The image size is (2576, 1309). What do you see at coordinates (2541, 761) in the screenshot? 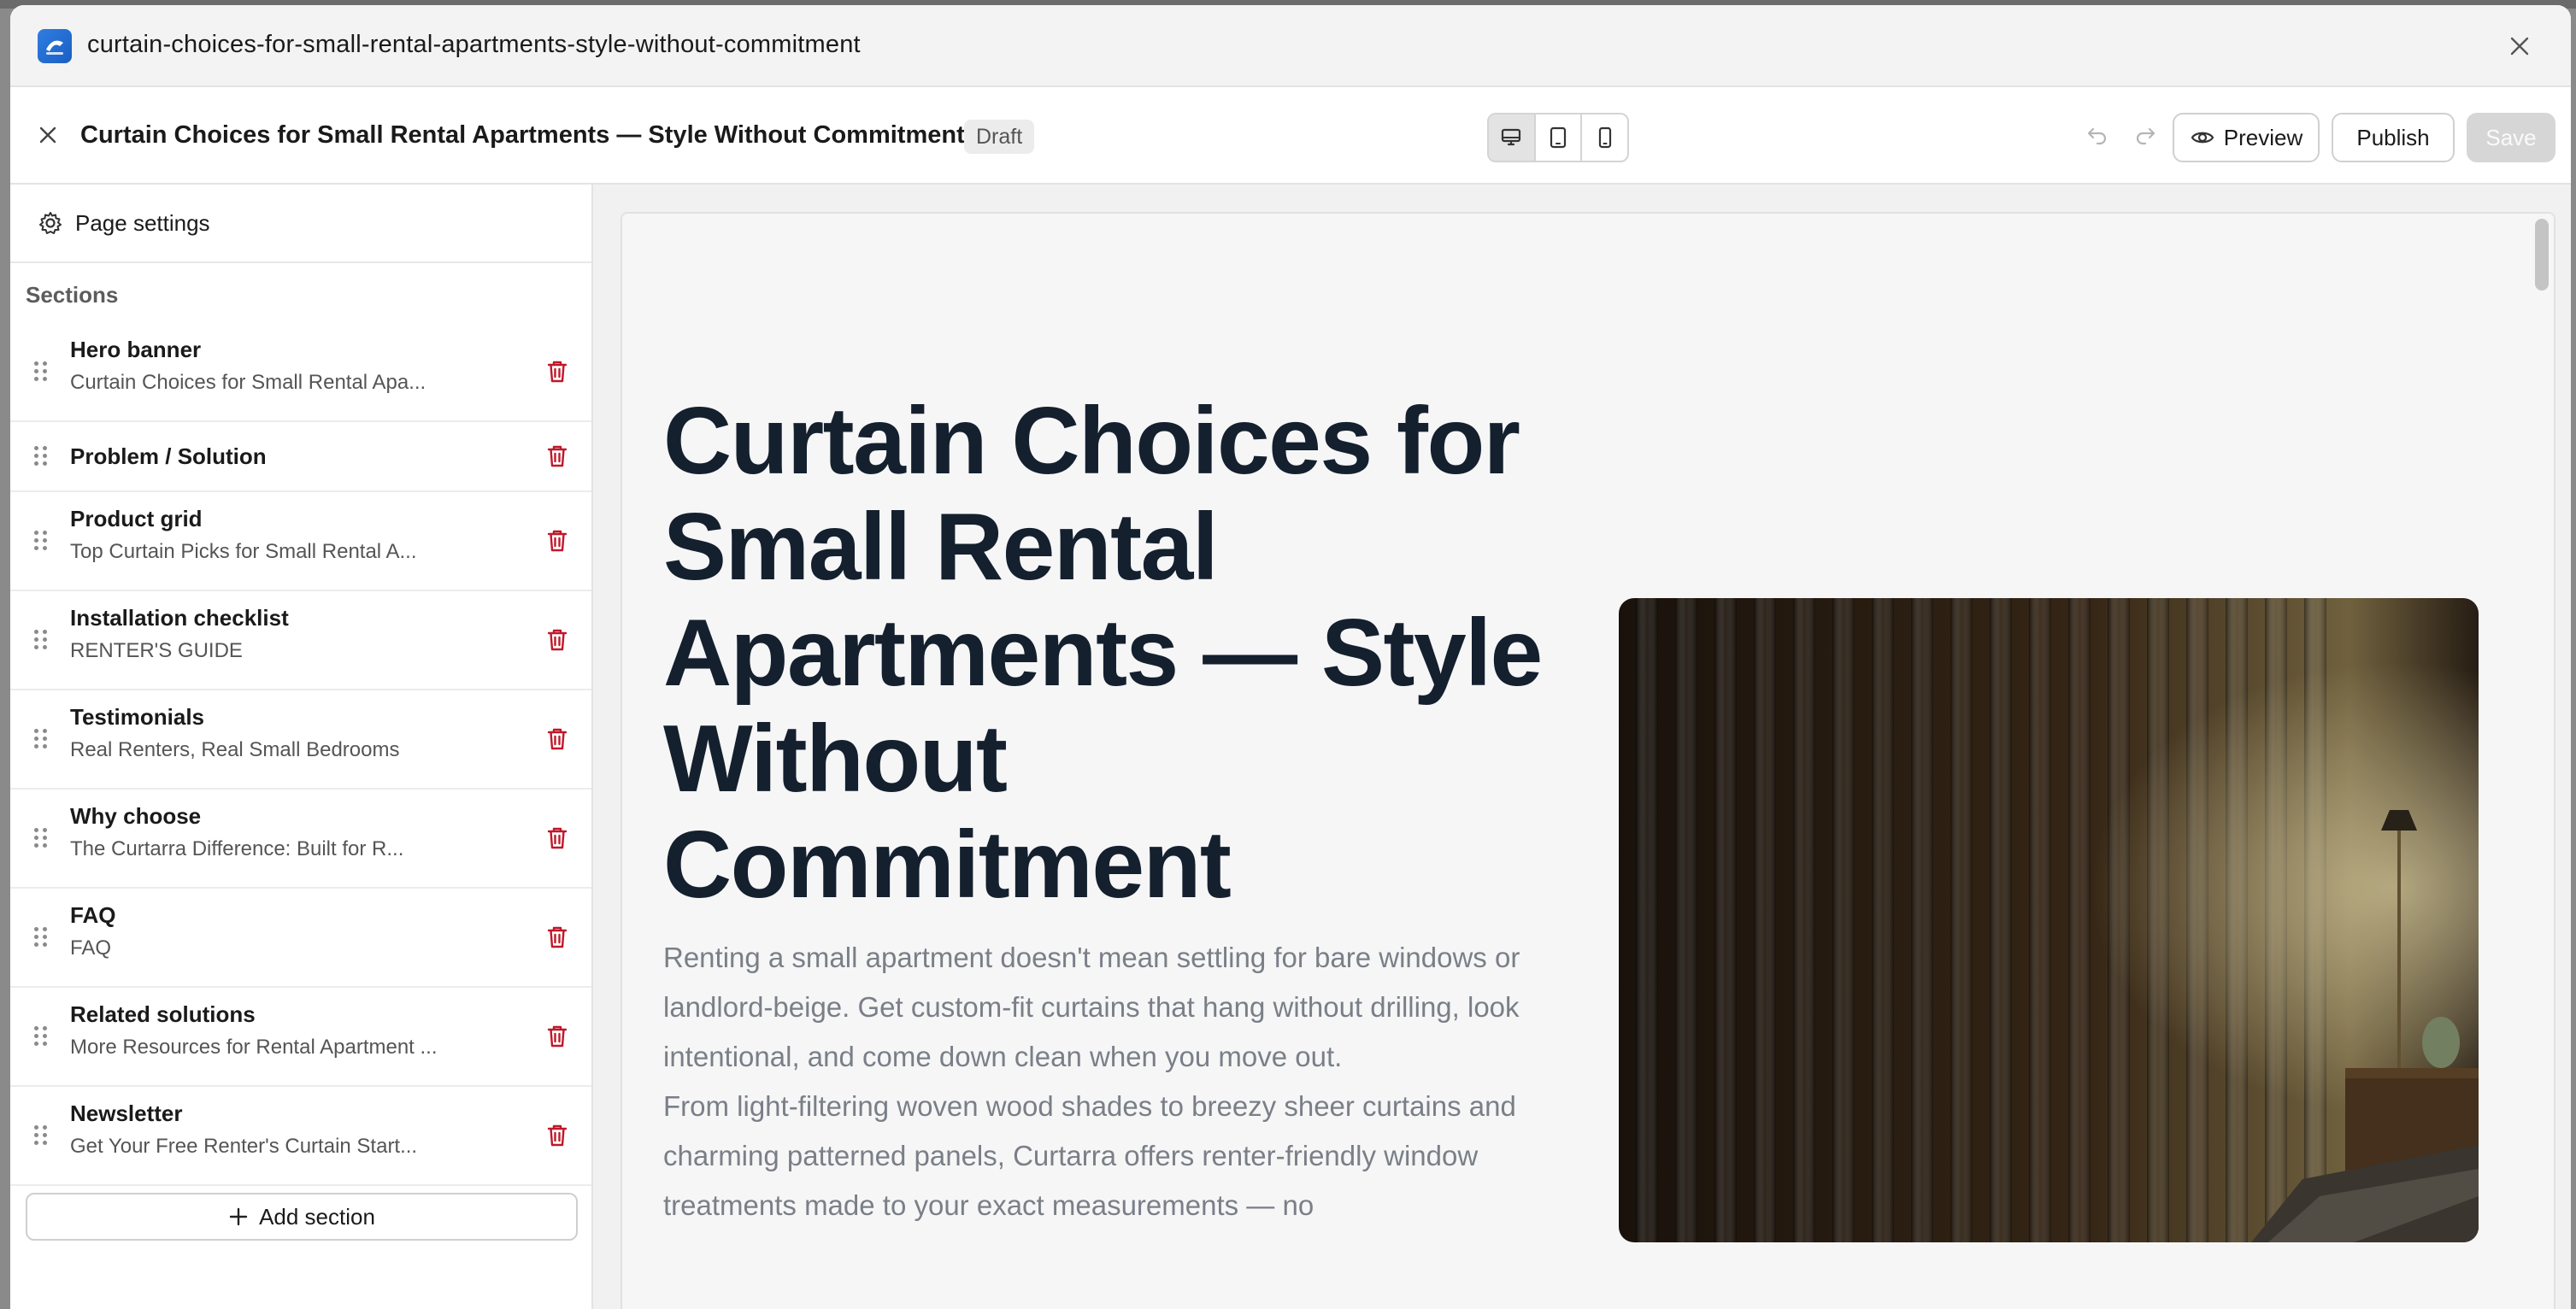
I see `preview-scrollbar` at bounding box center [2541, 761].